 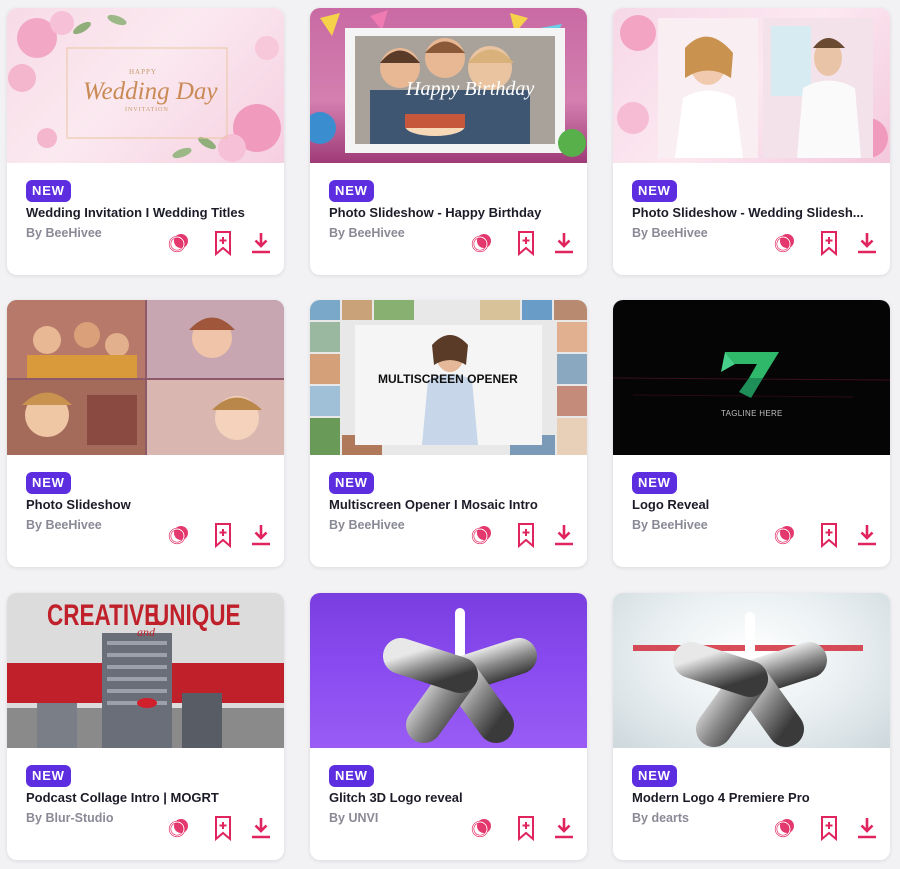 I want to click on thumb-caption-main: Wedding Day, so click(x=150, y=91).